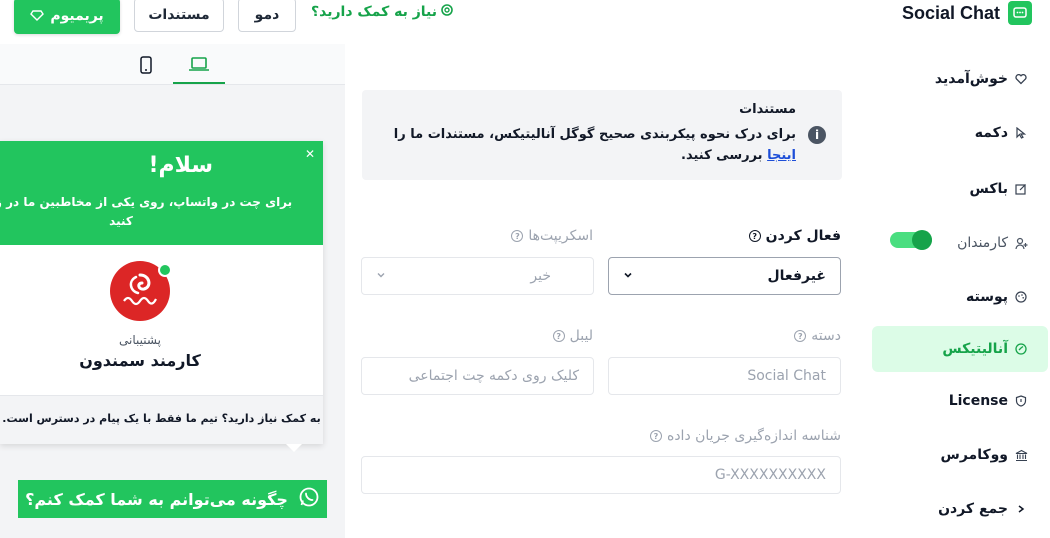 The height and width of the screenshot is (538, 1050). What do you see at coordinates (1020, 13) in the screenshot?
I see `chat-icon` at bounding box center [1020, 13].